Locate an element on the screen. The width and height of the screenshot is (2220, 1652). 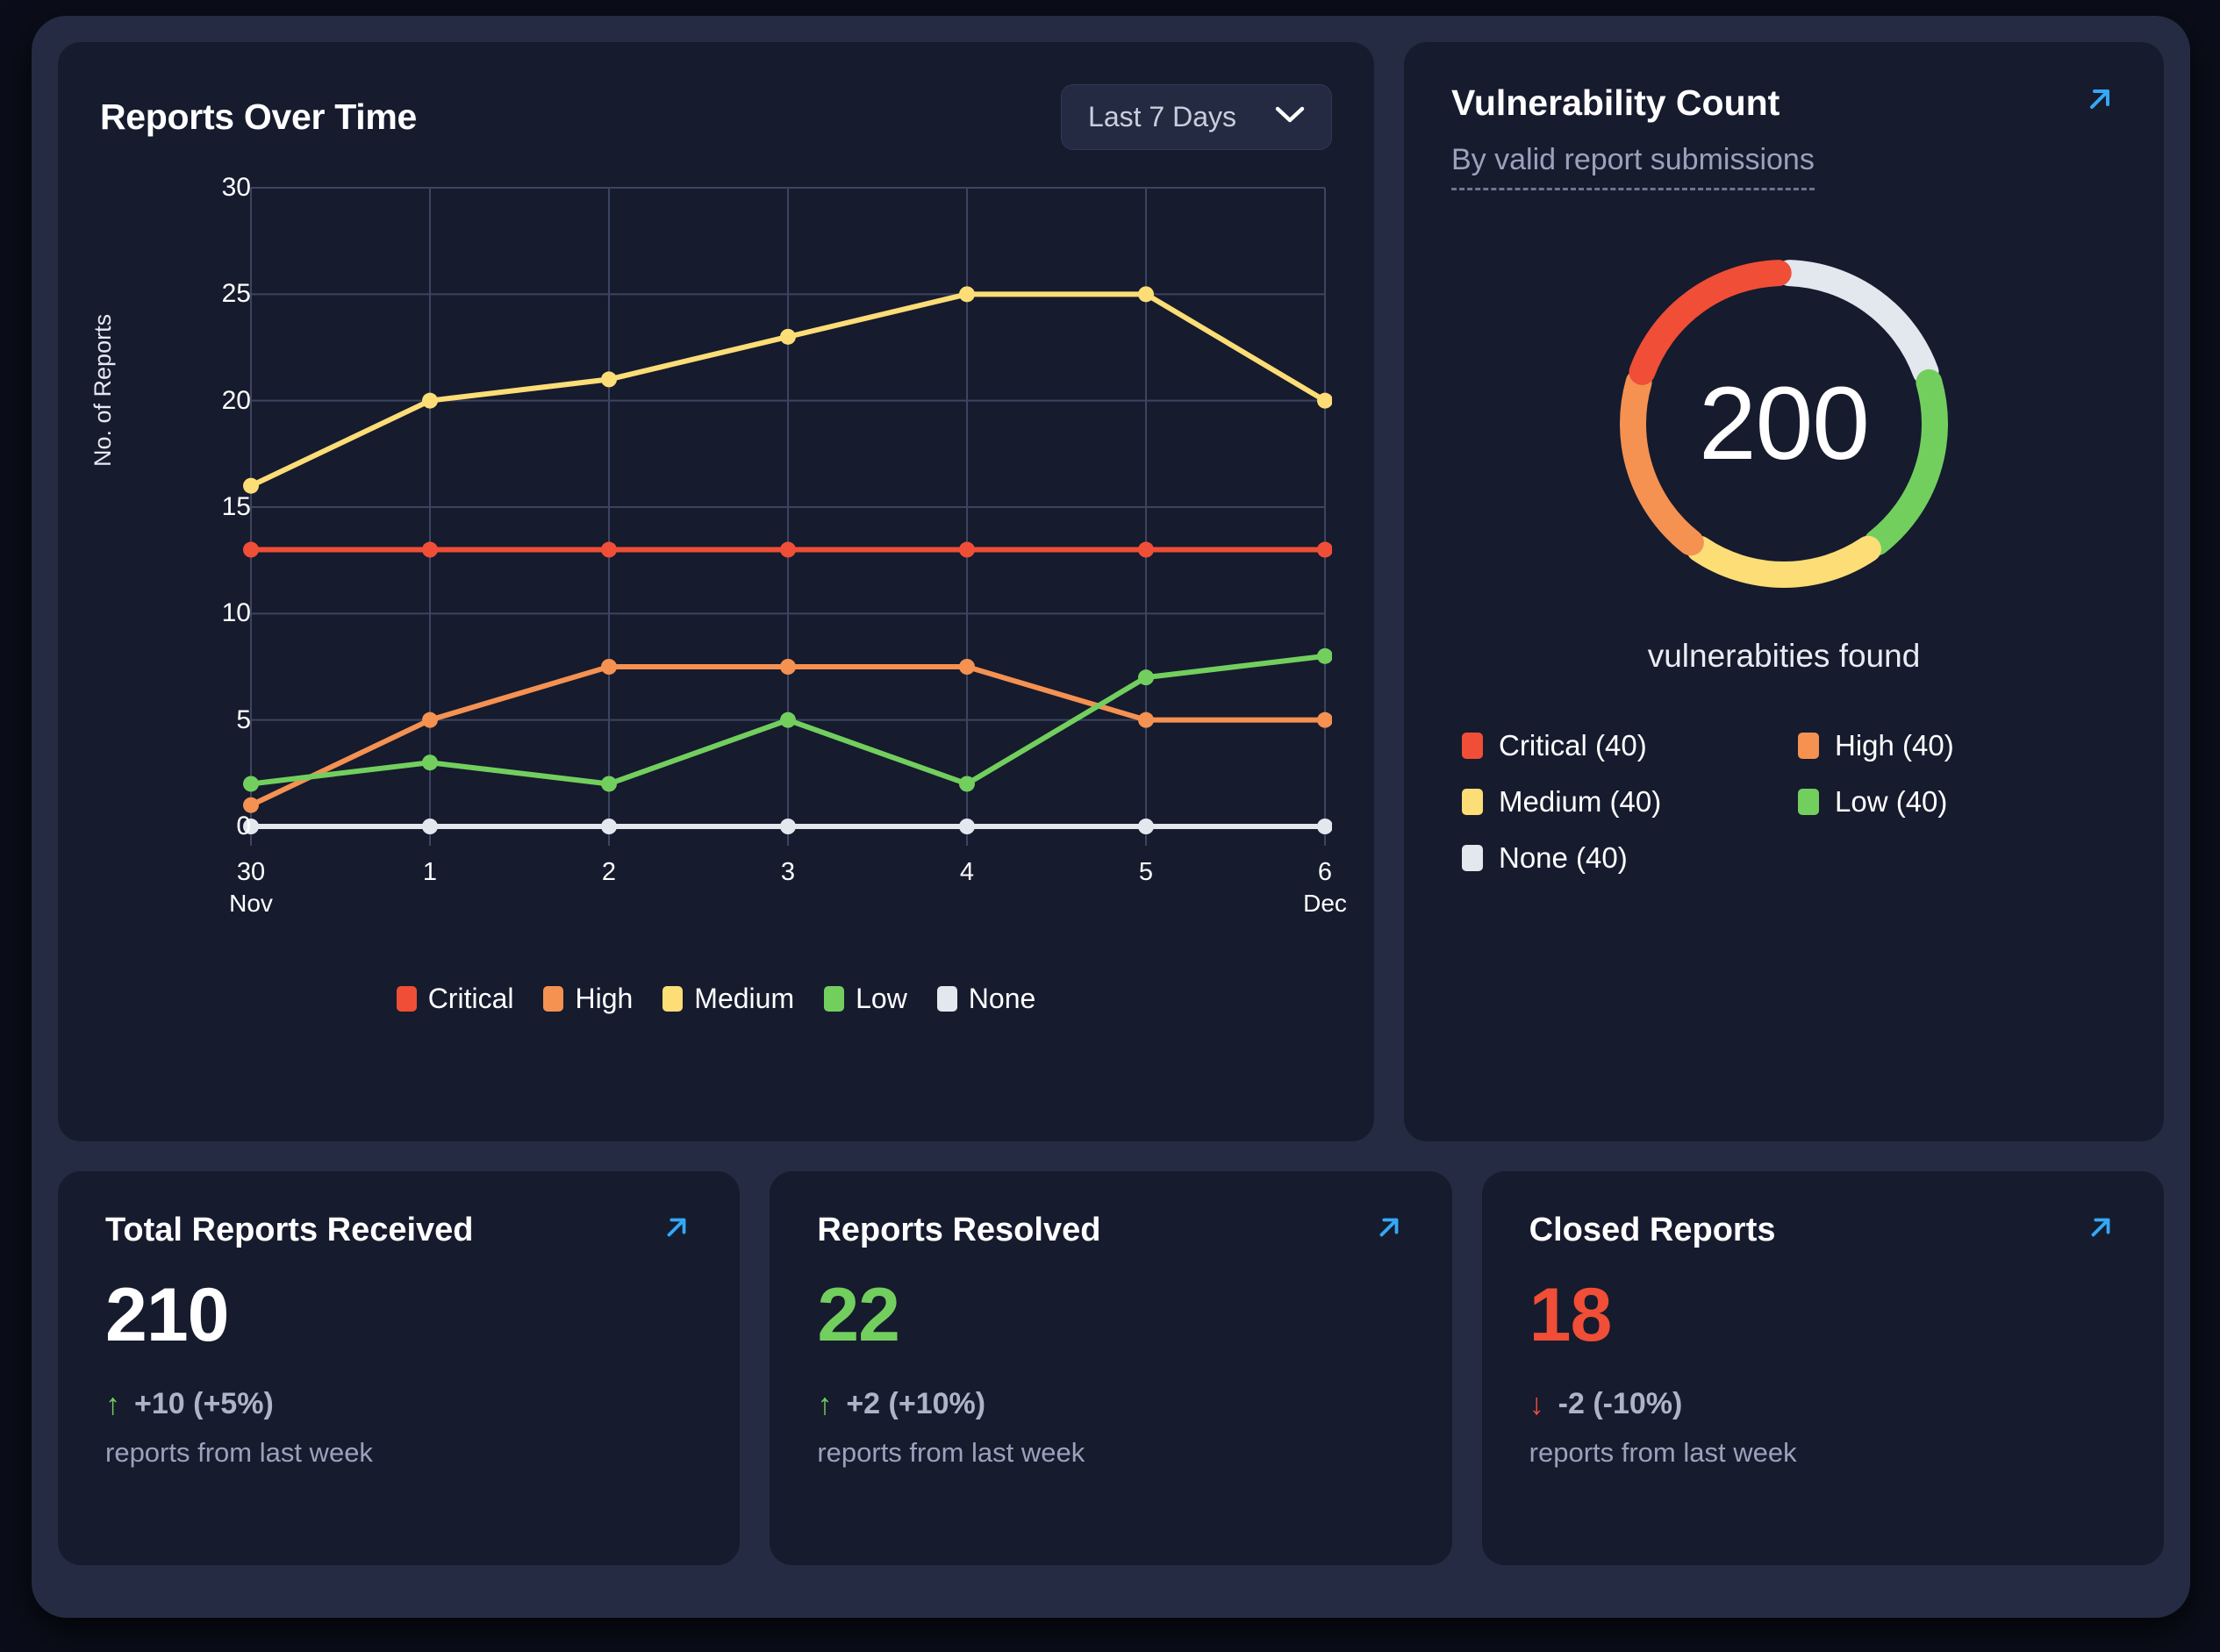
chart-legend: Critical High Medium Low None is located at coordinates (716, 999).